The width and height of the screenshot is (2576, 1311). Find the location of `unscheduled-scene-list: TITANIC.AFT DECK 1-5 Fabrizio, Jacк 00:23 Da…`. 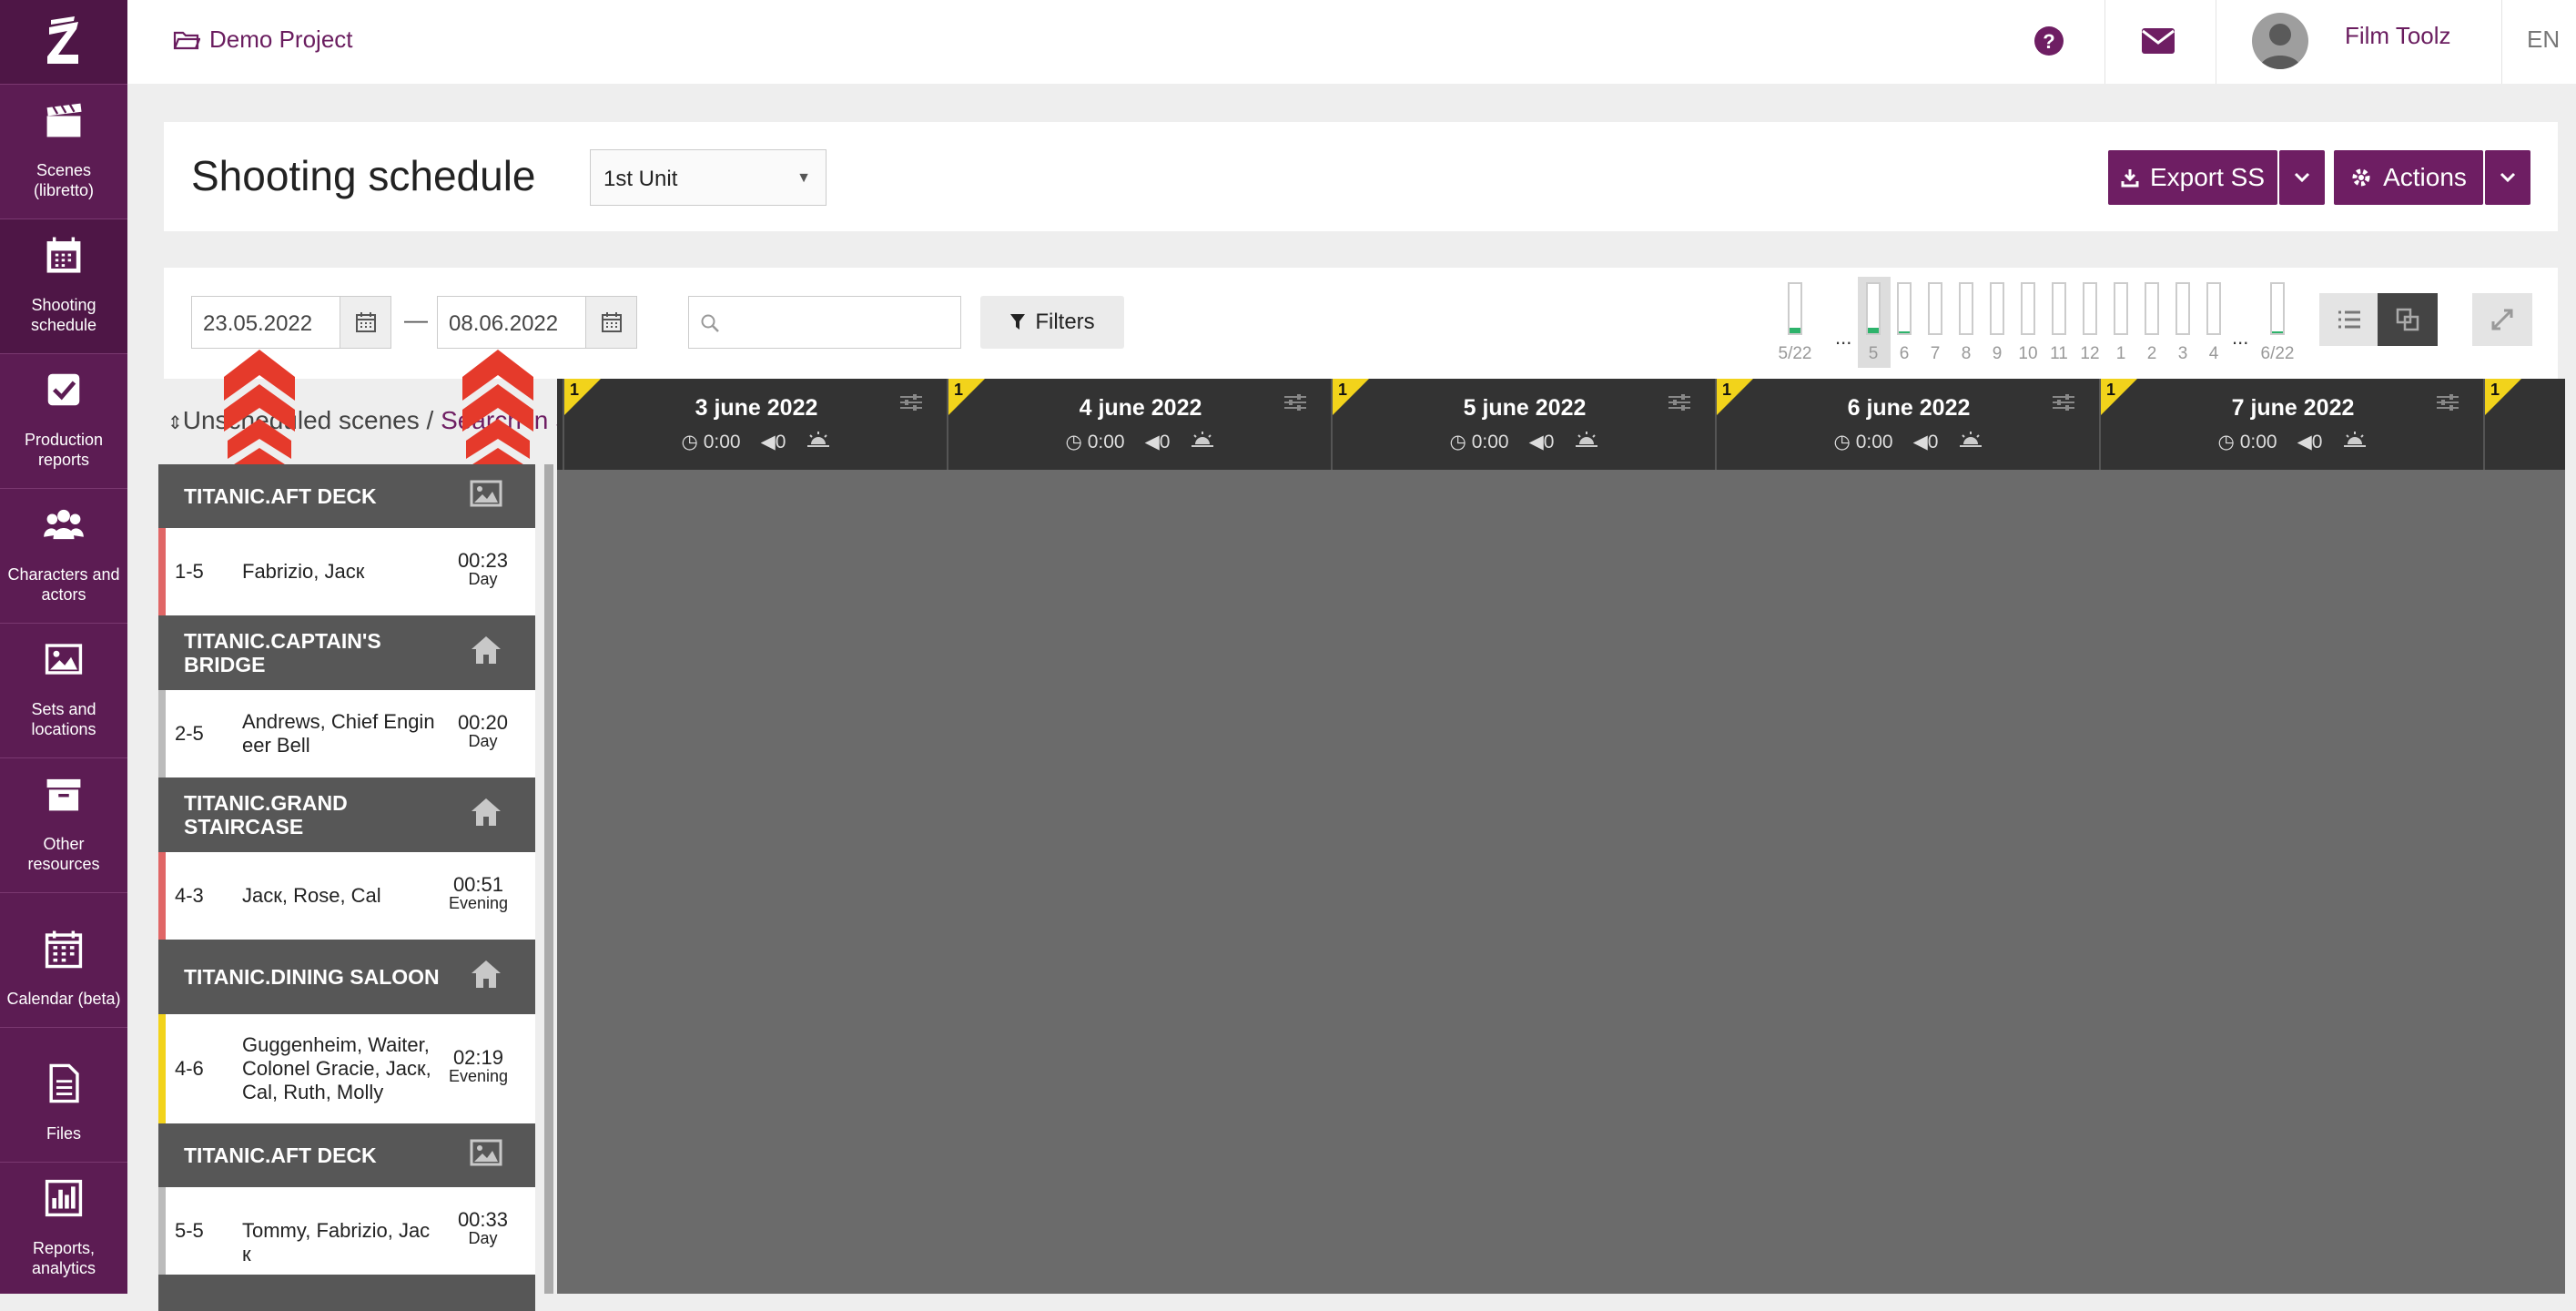

unscheduled-scene-list: TITANIC.AFT DECK 1-5 Fabrizio, Jacк 00:23 Da… is located at coordinates (346, 887).